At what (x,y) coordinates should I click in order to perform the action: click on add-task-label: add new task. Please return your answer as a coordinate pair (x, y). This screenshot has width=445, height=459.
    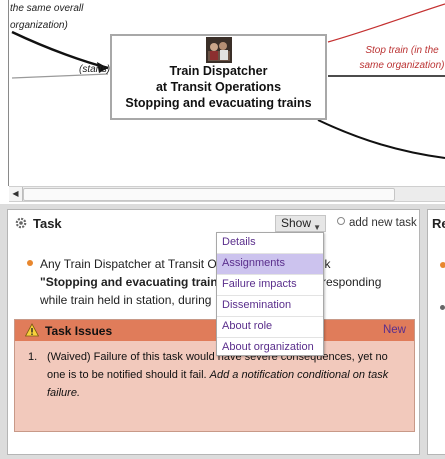
    Looking at the image, I should click on (383, 223).